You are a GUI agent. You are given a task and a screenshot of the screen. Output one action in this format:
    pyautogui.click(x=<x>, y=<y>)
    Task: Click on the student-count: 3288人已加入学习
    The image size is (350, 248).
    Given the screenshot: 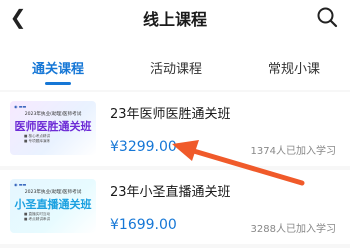 What is the action you would take?
    pyautogui.click(x=293, y=229)
    